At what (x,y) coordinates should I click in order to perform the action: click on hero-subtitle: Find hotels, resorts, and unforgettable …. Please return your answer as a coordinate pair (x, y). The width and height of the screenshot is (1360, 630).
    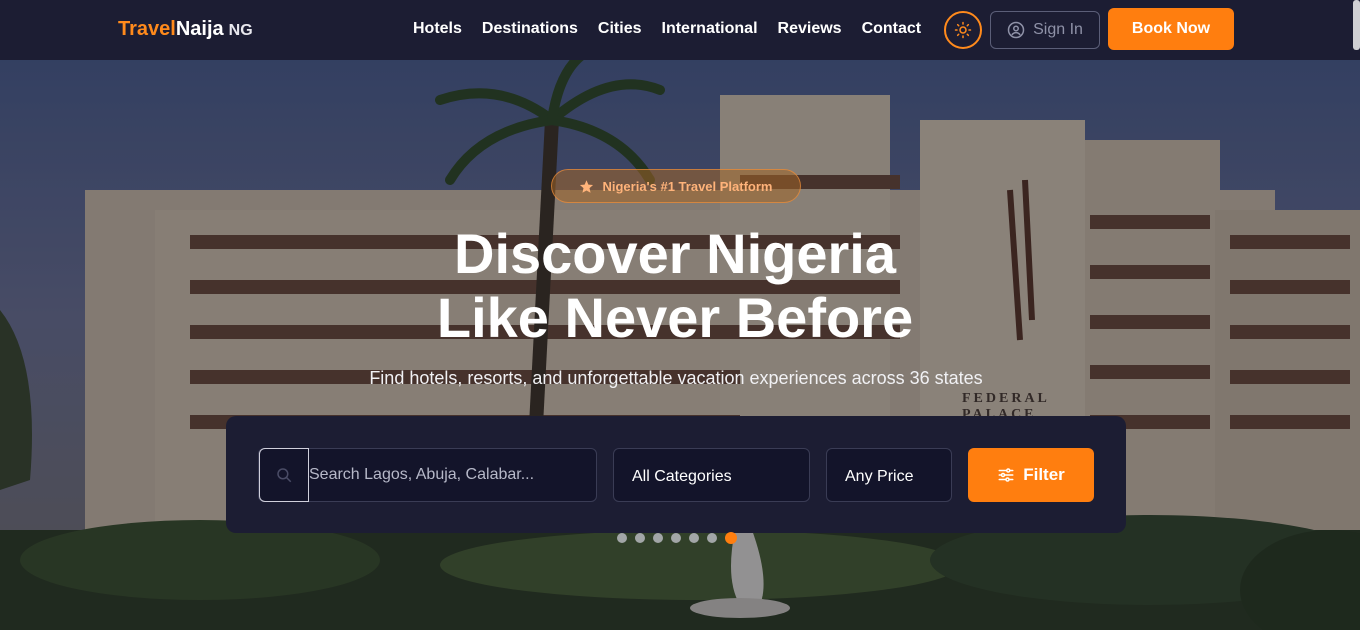
    Looking at the image, I should click on (676, 378).